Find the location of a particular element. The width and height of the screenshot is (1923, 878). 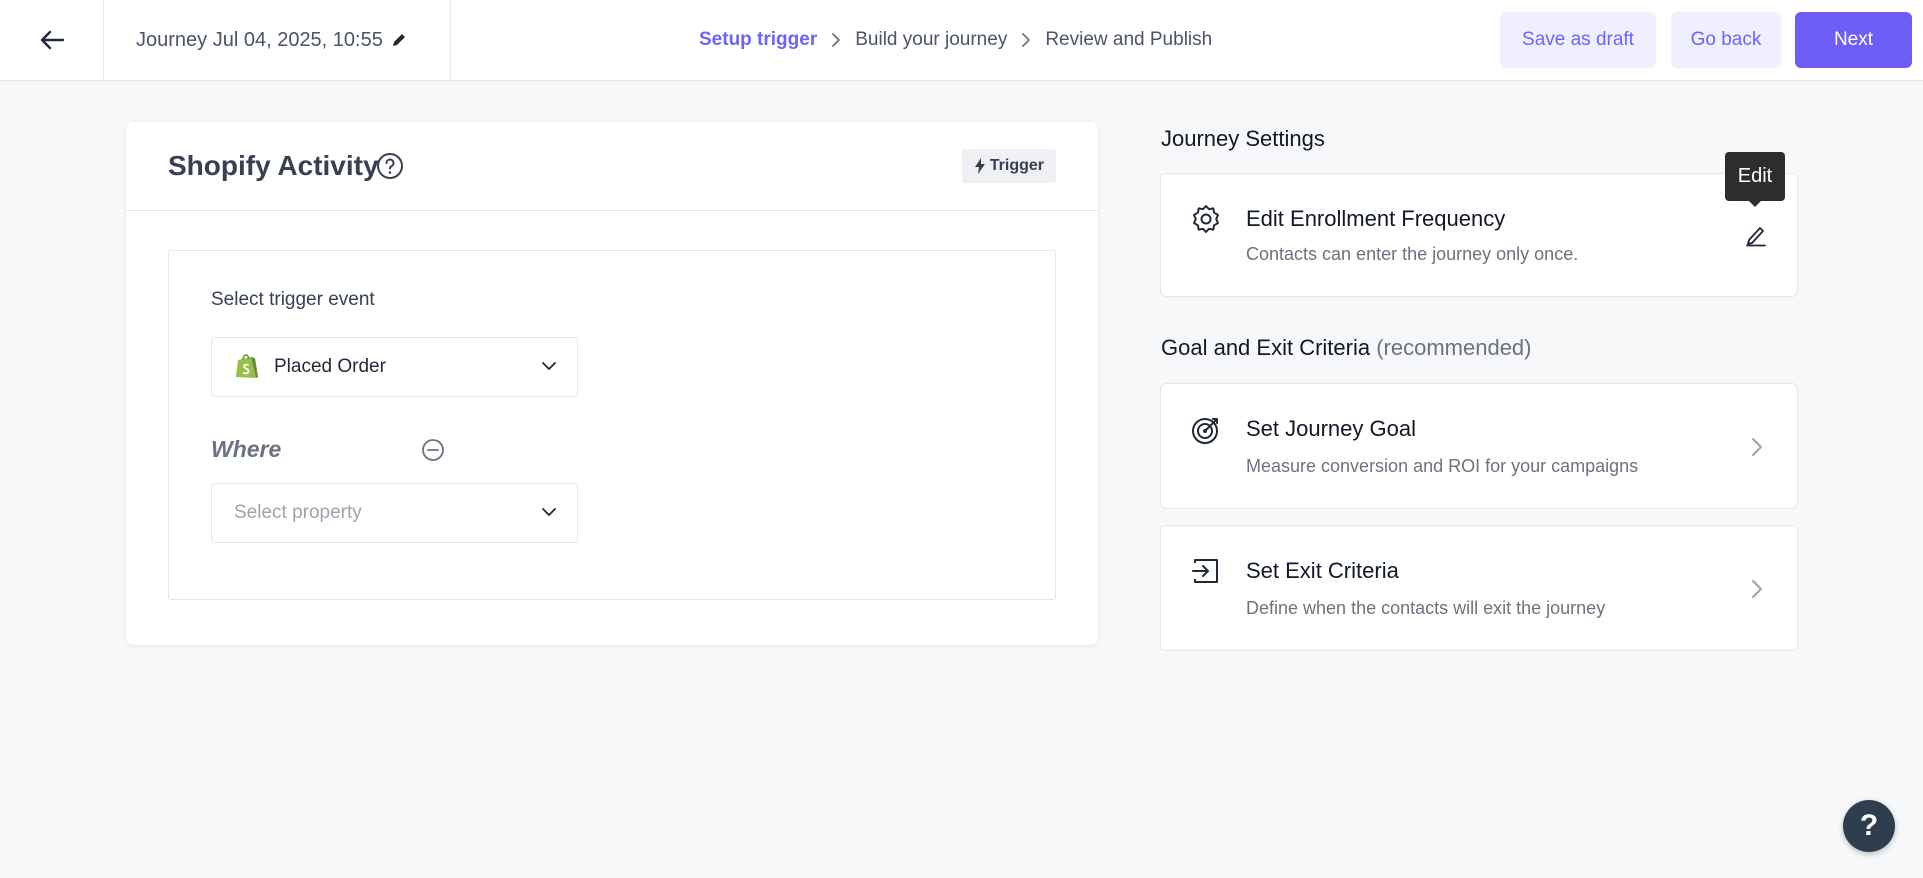

trigger-event-label: Select trigger event is located at coordinates (293, 299).